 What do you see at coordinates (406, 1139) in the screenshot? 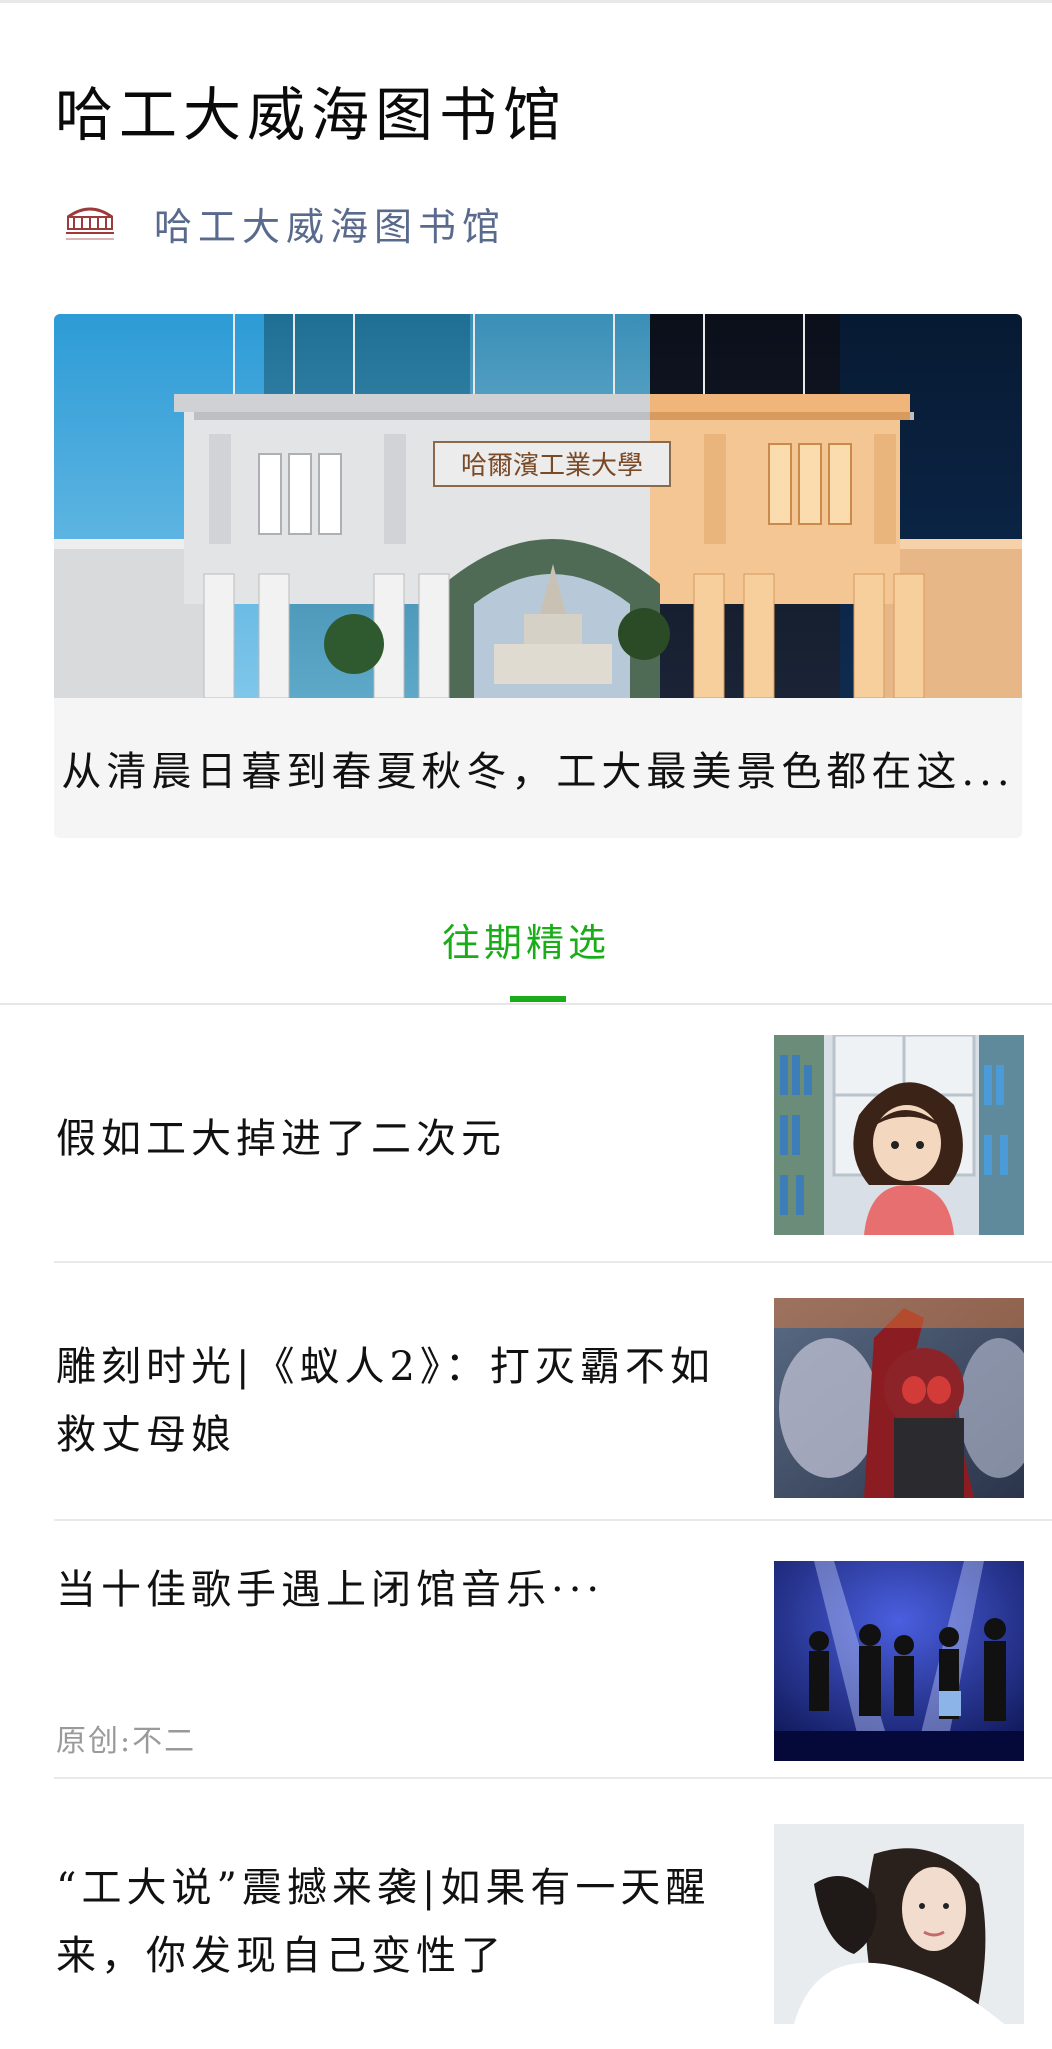
I see `article-title: 假如工大掉进了二次元` at bounding box center [406, 1139].